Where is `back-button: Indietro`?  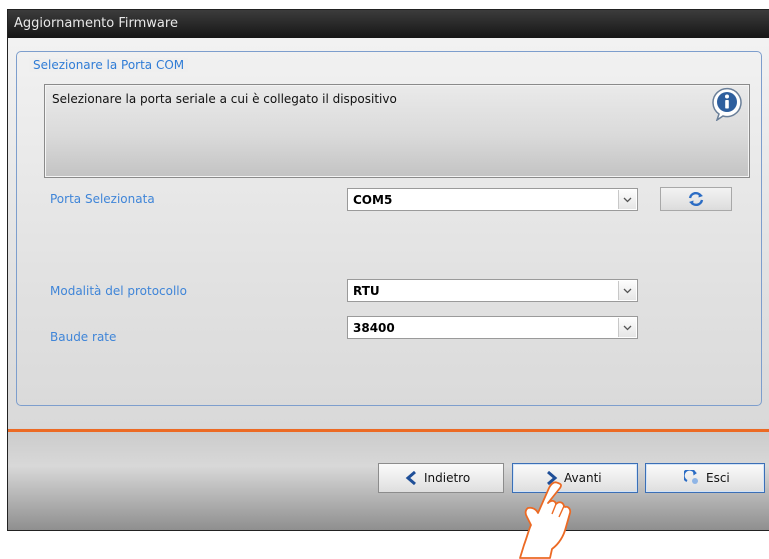 back-button: Indietro is located at coordinates (441, 478).